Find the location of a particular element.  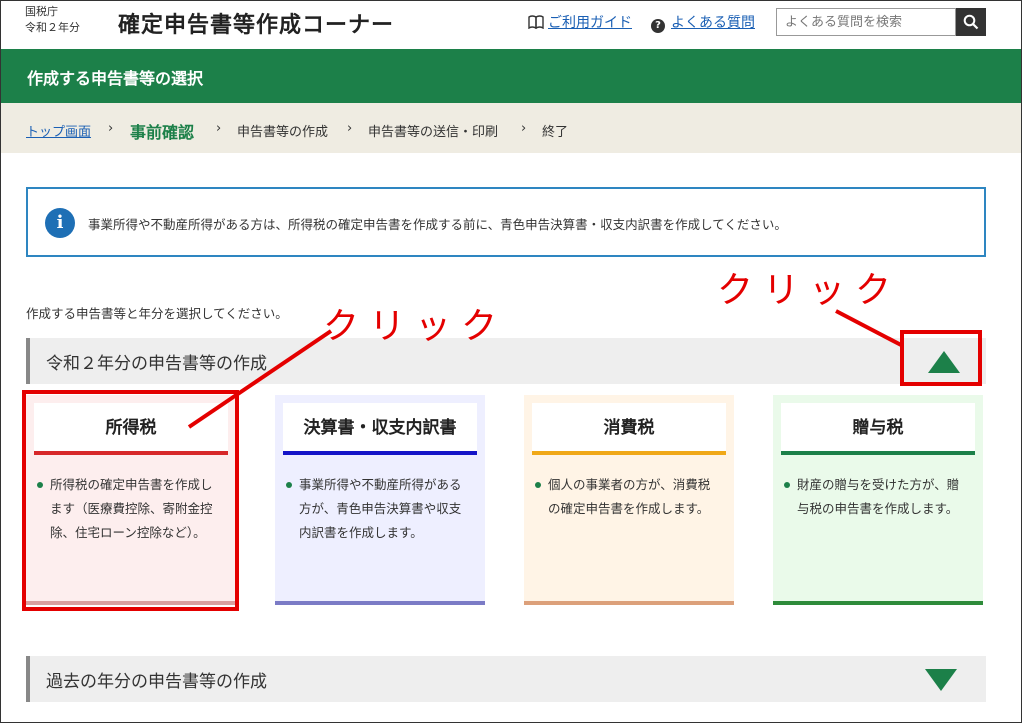

section-current-year-label: 令和２年分の申告書等の作成 is located at coordinates (156, 364).